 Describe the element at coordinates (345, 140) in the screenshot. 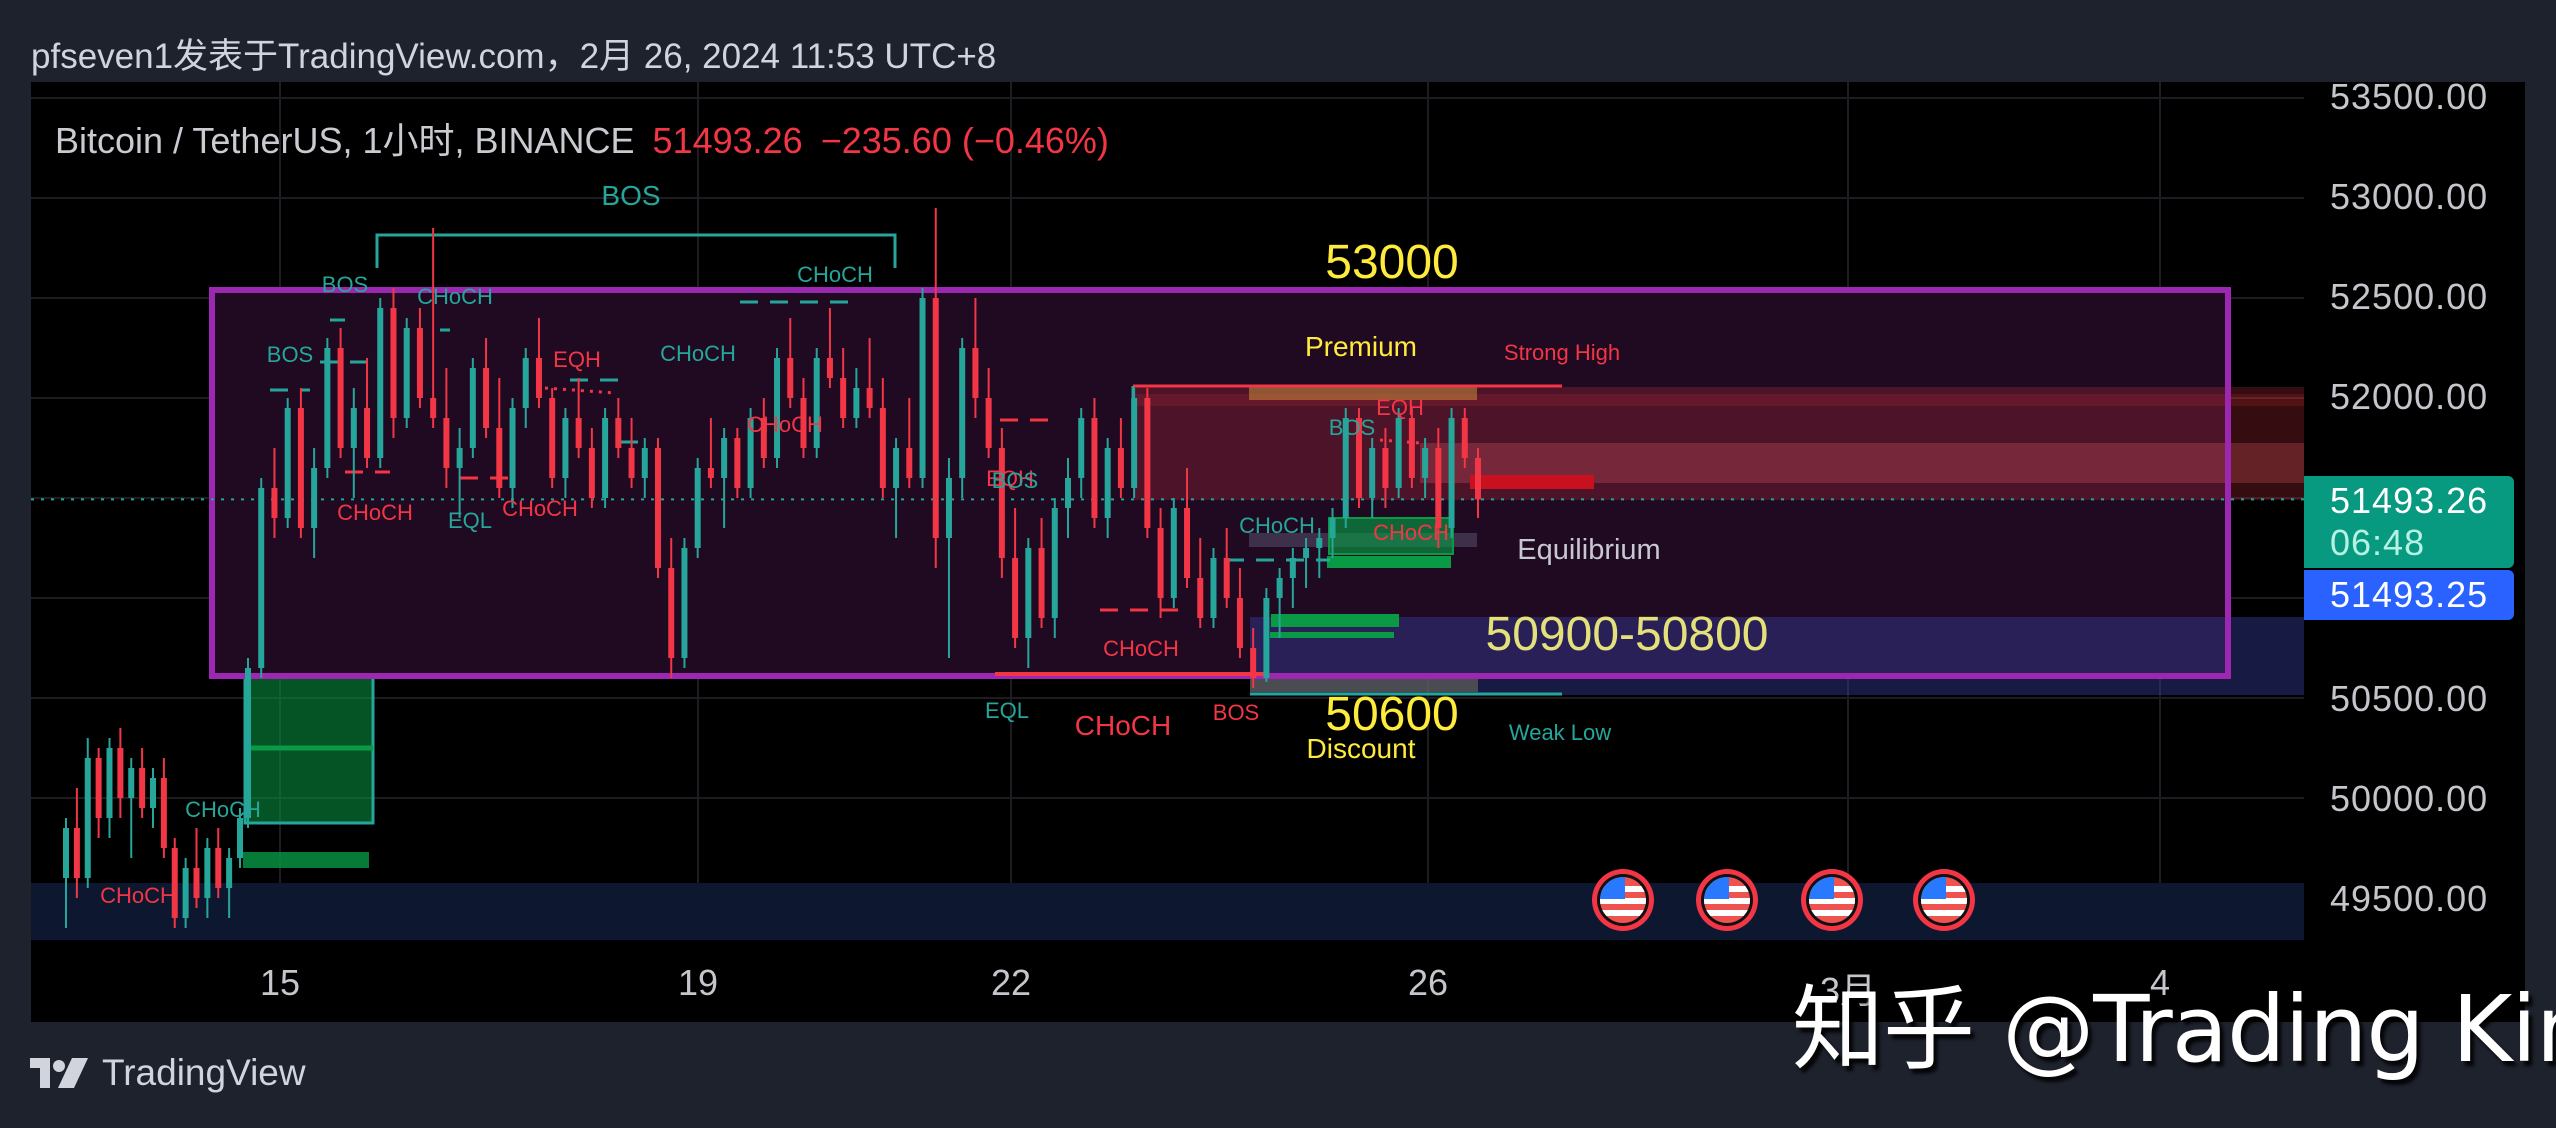

I see `symbol-name: Bitcoin / TetherUS, 1小时, BINANCE` at that location.